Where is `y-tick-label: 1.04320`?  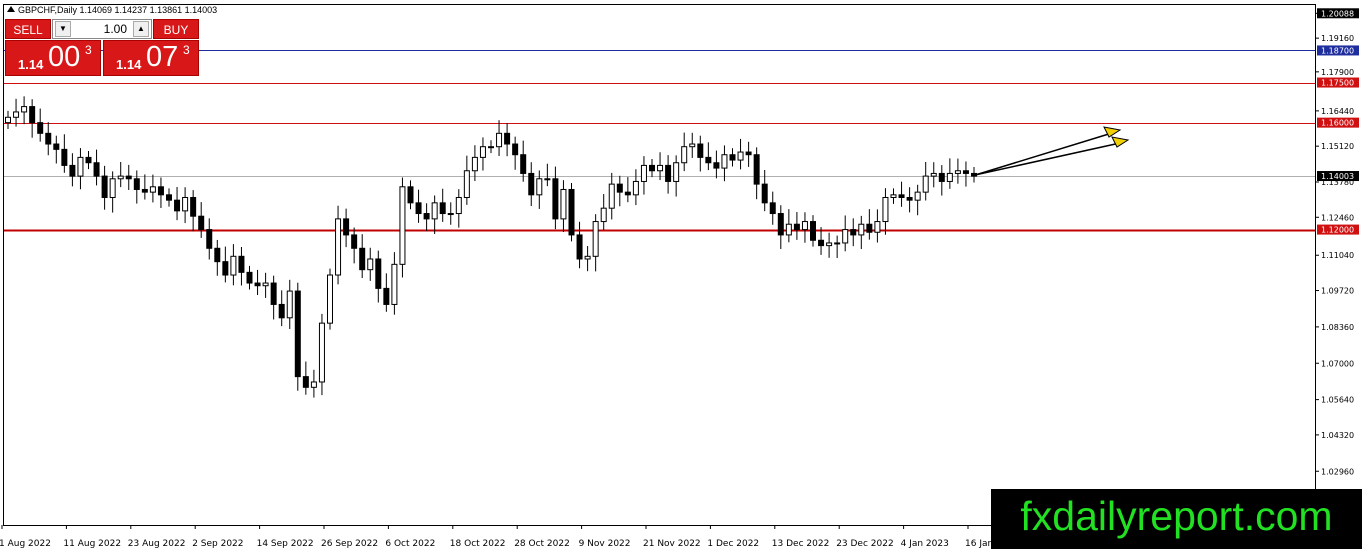 y-tick-label: 1.04320 is located at coordinates (1337, 435).